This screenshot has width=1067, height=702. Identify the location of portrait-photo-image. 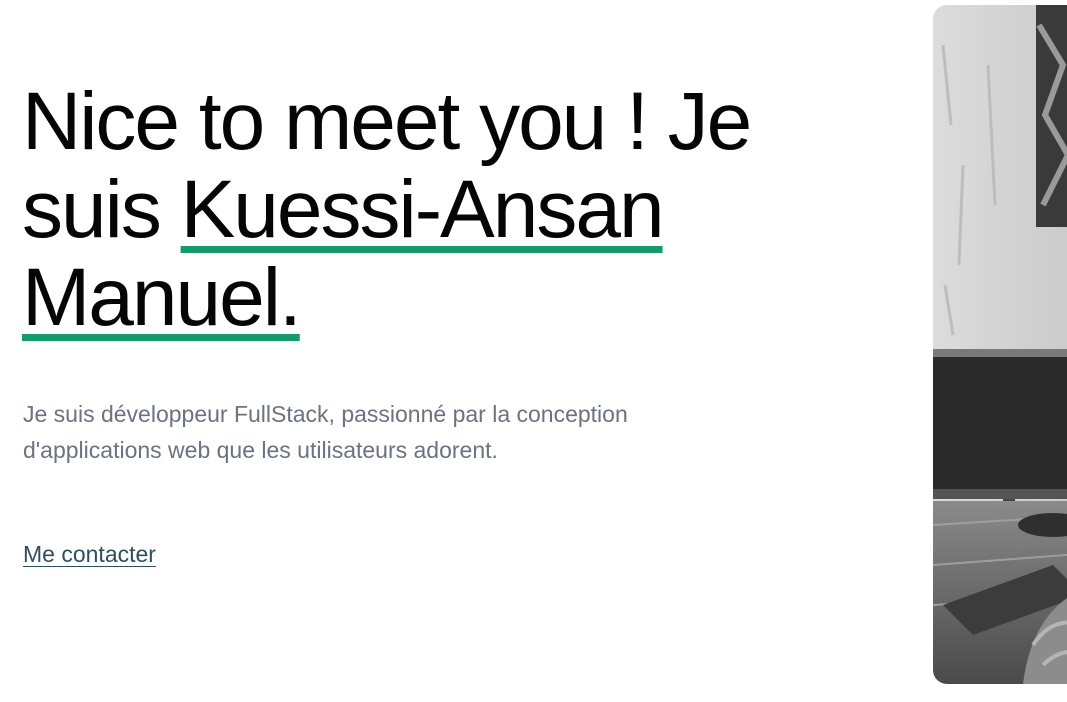
(1000, 344).